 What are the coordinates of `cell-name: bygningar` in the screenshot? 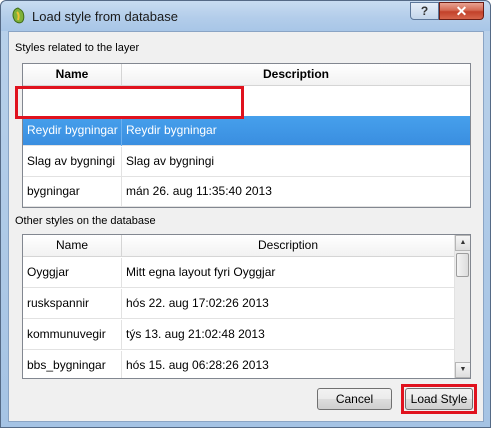 It's located at (72, 192).